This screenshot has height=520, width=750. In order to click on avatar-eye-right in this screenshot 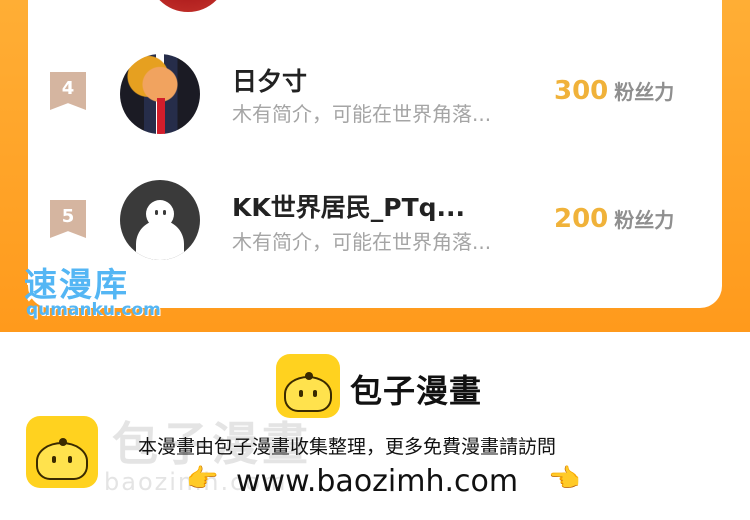, I will do `click(164, 212)`.